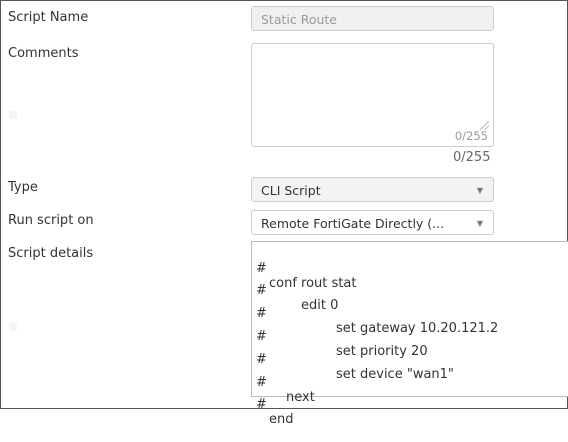 This screenshot has height=442, width=568. Describe the element at coordinates (261, 404) in the screenshot. I see `script-line-hash: #` at that location.